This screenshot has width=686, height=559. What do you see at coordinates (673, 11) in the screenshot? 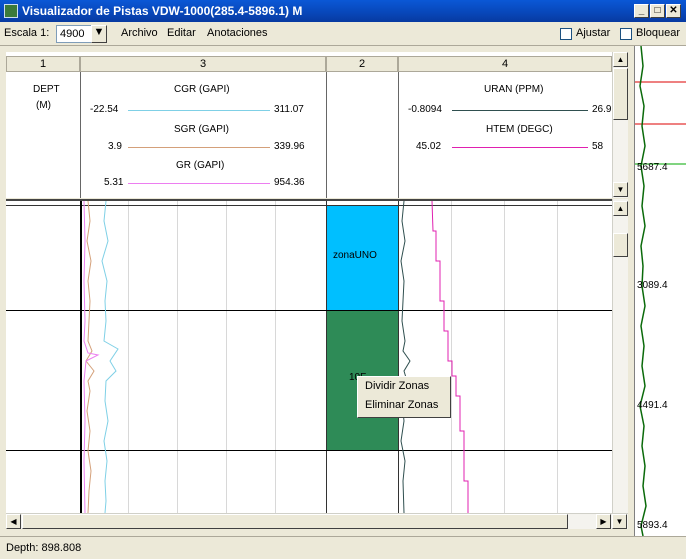
I see `close-button: ✕` at bounding box center [673, 11].